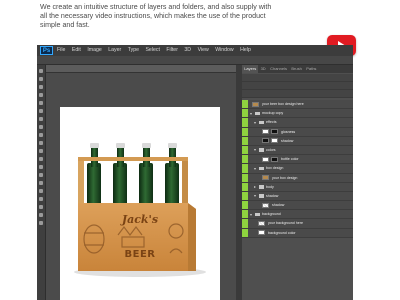 Image resolution: width=400 pixels, height=300 pixels. Describe the element at coordinates (203, 50) in the screenshot. I see `menu-view: View` at that location.